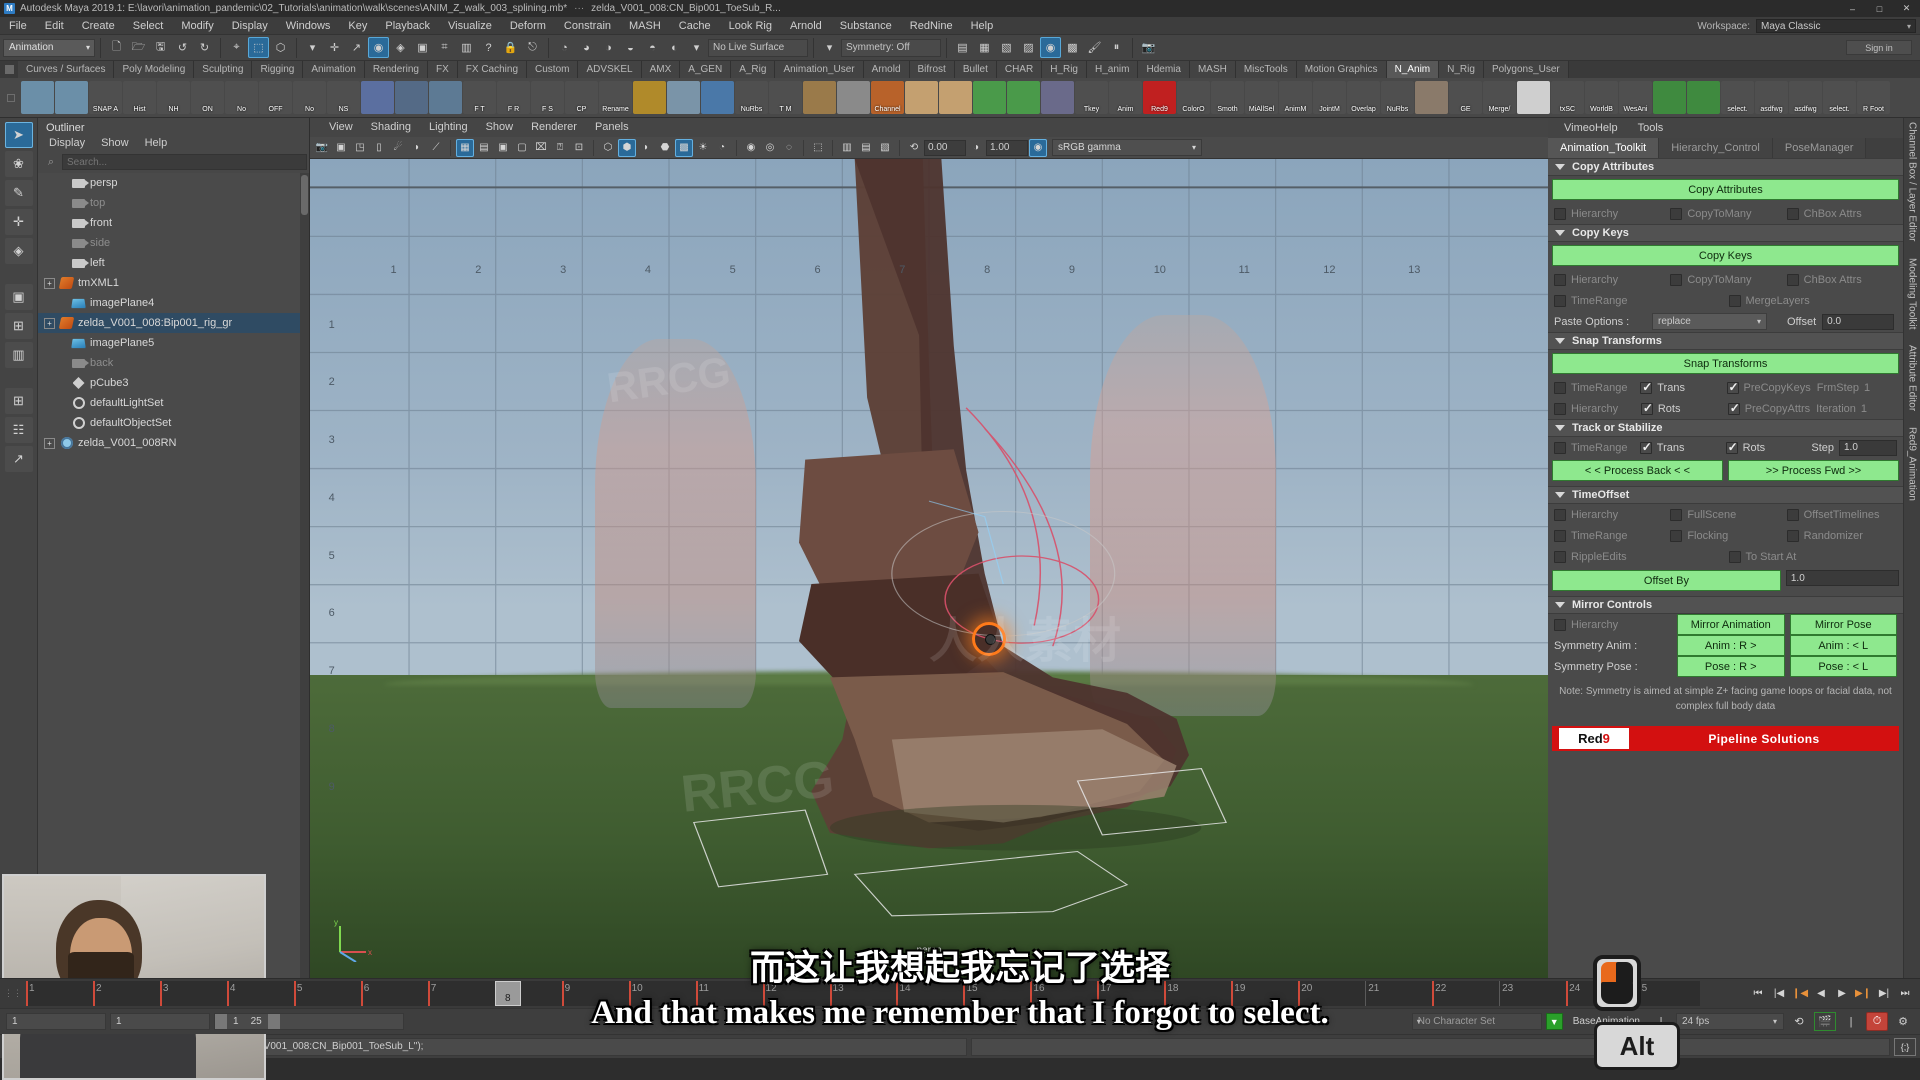 The image size is (1920, 1080). Describe the element at coordinates (1905, 994) in the screenshot. I see `go-to-end-icon: ⏭` at that location.